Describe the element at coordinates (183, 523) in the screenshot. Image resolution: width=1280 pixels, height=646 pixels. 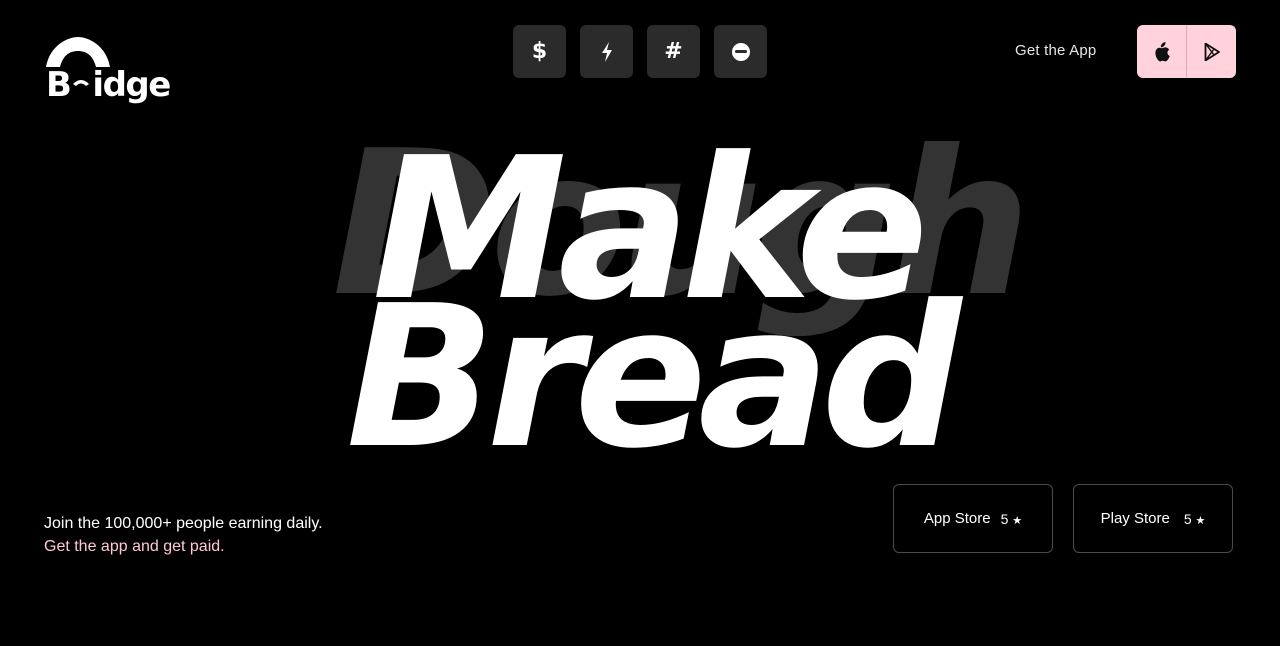
I see `tagline-primary: Join the 100,000+ people earning daily.` at that location.